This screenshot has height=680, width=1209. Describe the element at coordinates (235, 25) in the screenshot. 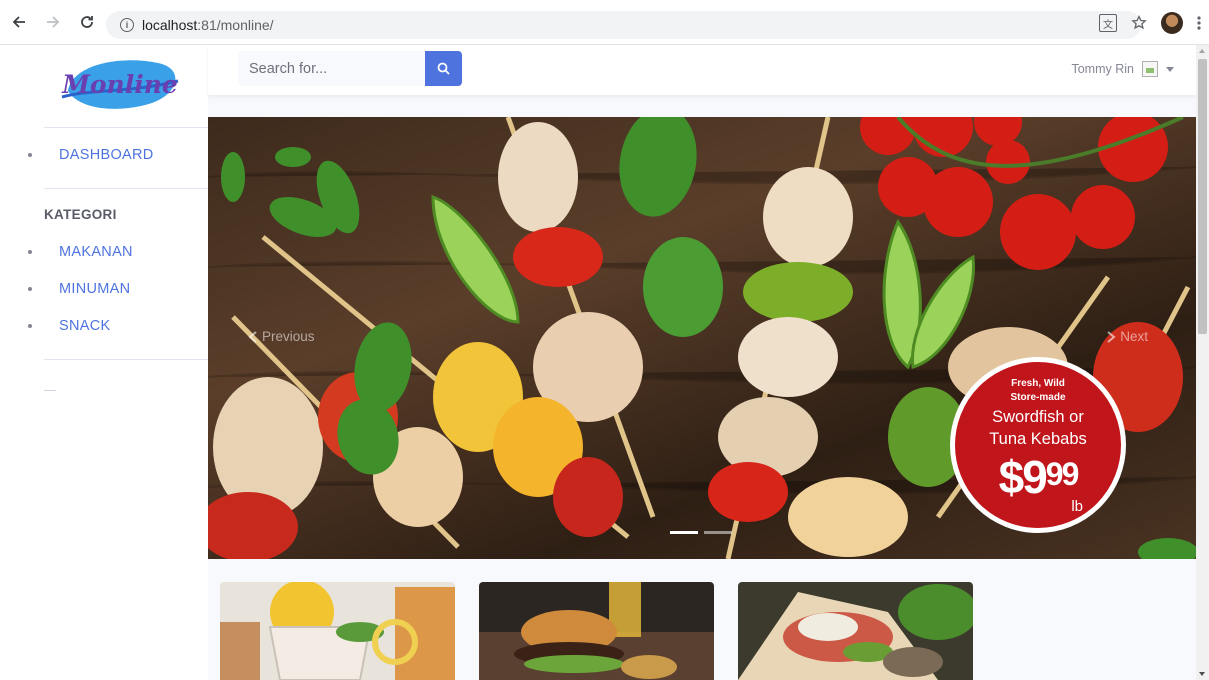

I see `url-path: :81/monline/` at that location.